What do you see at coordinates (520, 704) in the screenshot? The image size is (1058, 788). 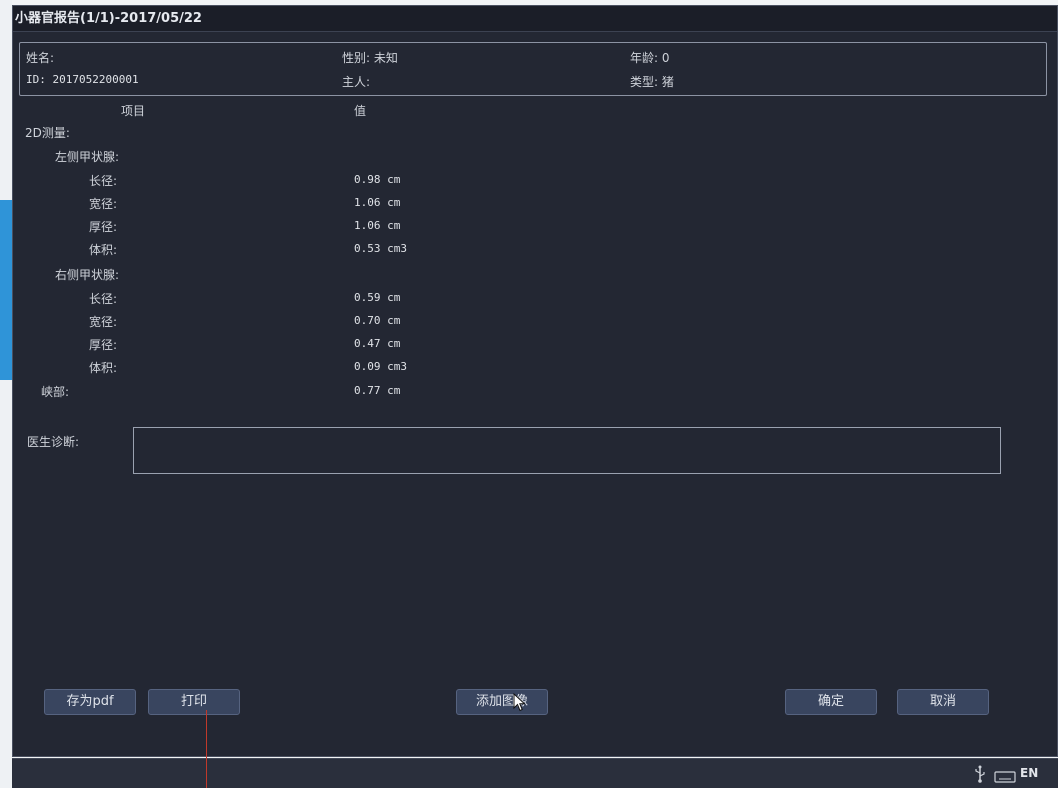 I see `mouse-cursor-icon` at bounding box center [520, 704].